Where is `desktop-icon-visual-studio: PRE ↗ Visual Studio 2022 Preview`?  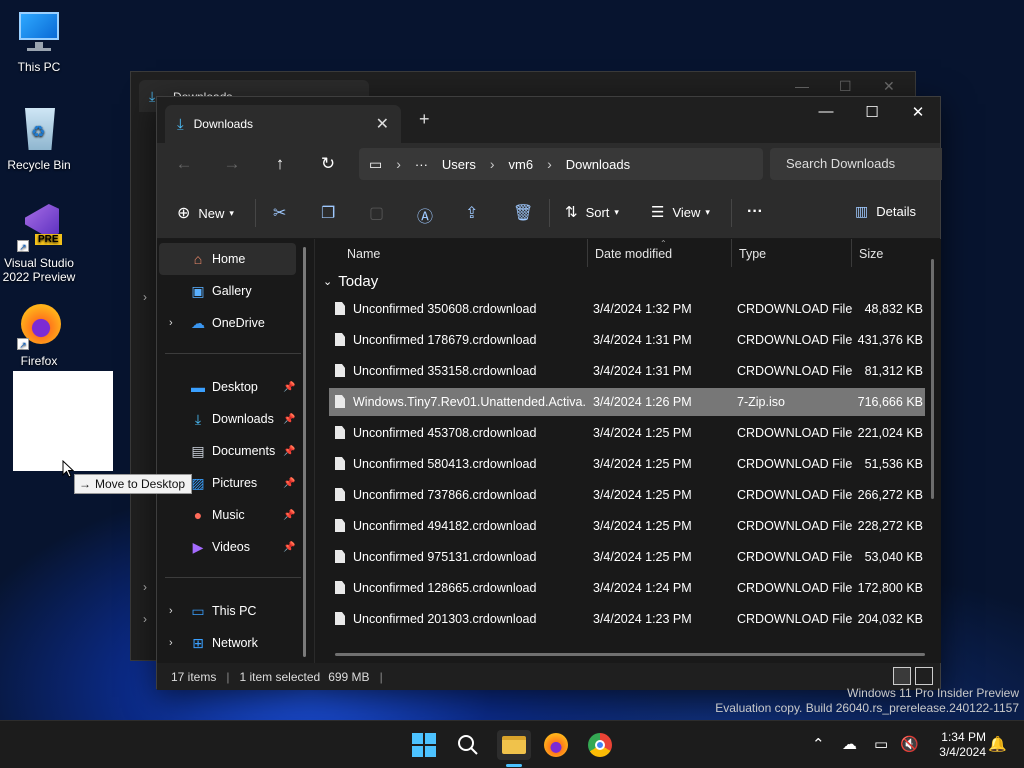
desktop-icon-visual-studio: PRE ↗ Visual Studio 2022 Preview is located at coordinates (39, 244).